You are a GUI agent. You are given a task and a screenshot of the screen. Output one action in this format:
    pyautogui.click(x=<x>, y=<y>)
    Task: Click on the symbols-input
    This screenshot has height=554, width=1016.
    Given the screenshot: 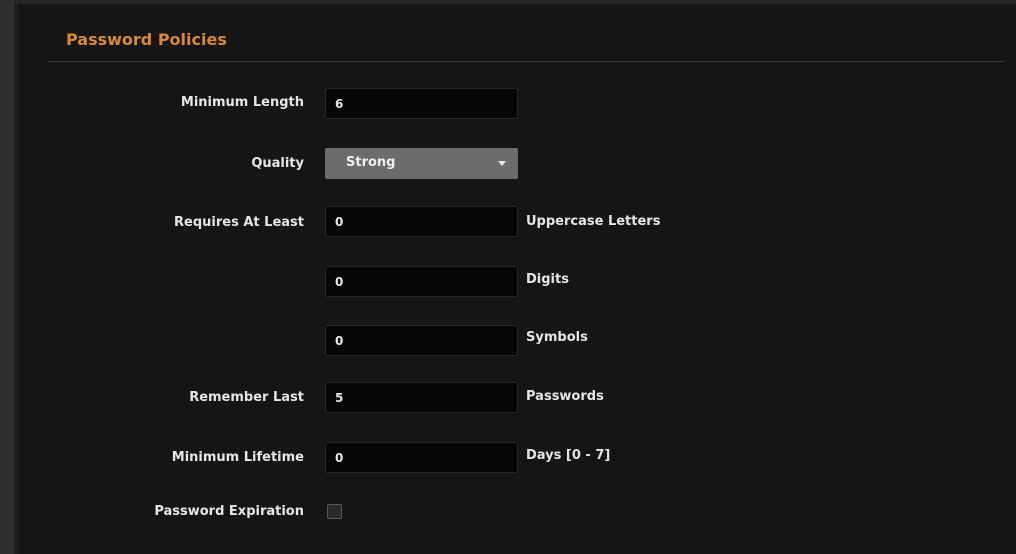 What is the action you would take?
    pyautogui.click(x=421, y=340)
    